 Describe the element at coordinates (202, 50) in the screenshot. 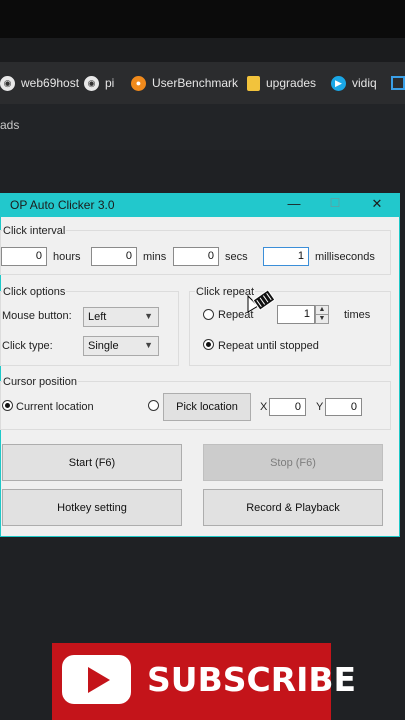

I see `browser-address-area` at that location.